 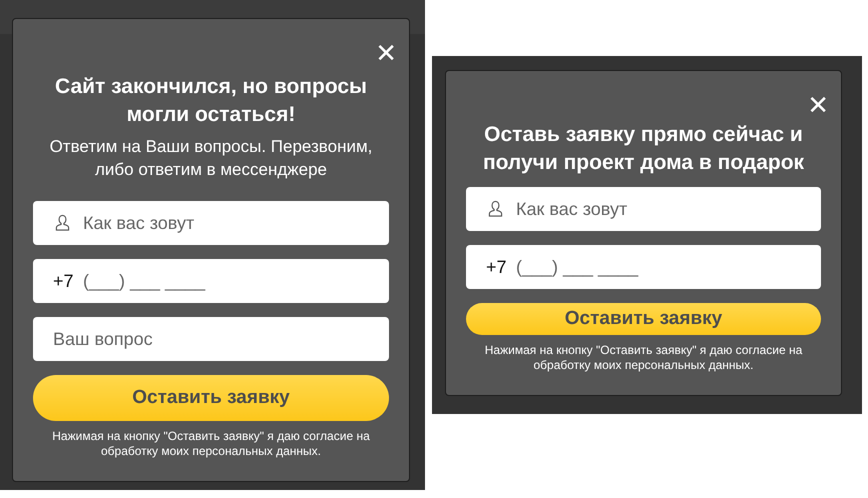 I want to click on question-field: Ваш вопрос, so click(x=211, y=339).